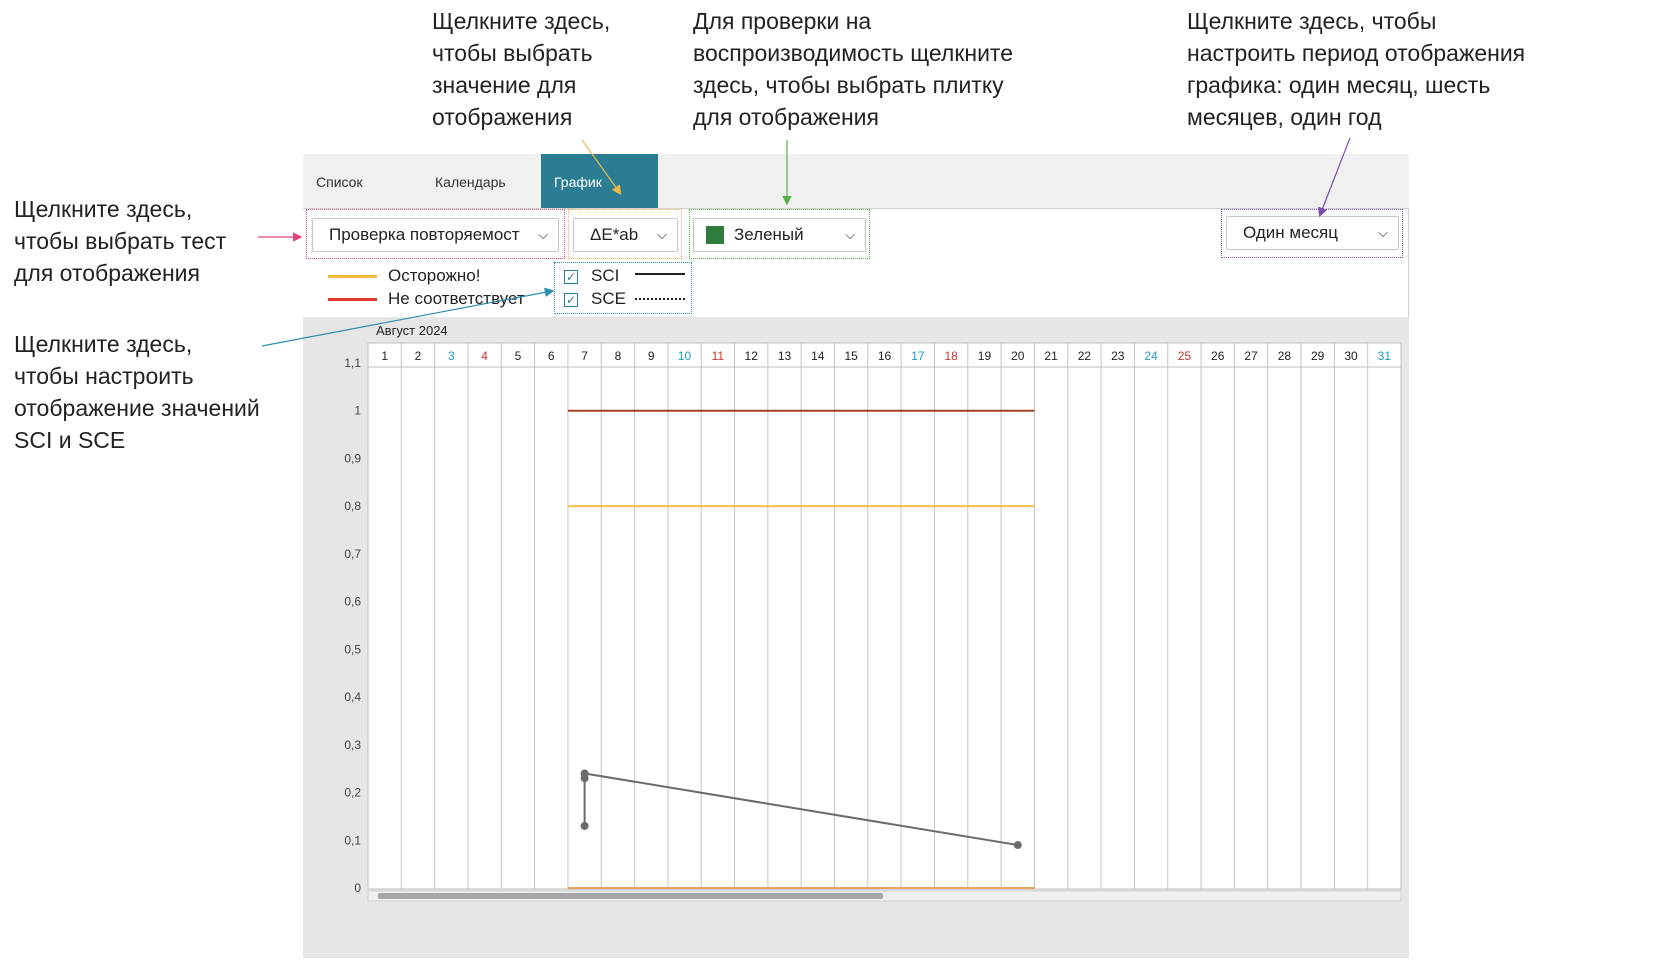 This screenshot has width=1657, height=963. Describe the element at coordinates (818, 356) in the screenshot. I see `day-label: 14` at that location.